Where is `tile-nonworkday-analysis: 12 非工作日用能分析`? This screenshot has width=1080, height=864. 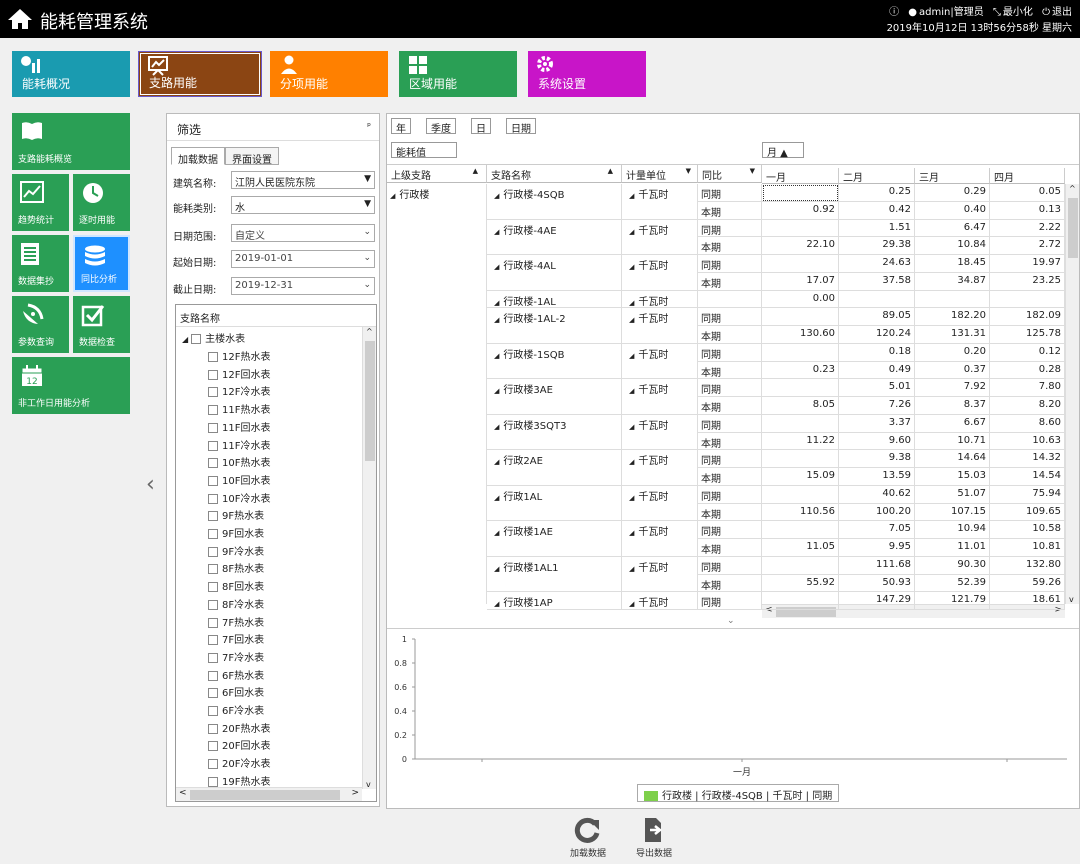
tile-nonworkday-analysis: 12 非工作日用能分析 is located at coordinates (71, 385).